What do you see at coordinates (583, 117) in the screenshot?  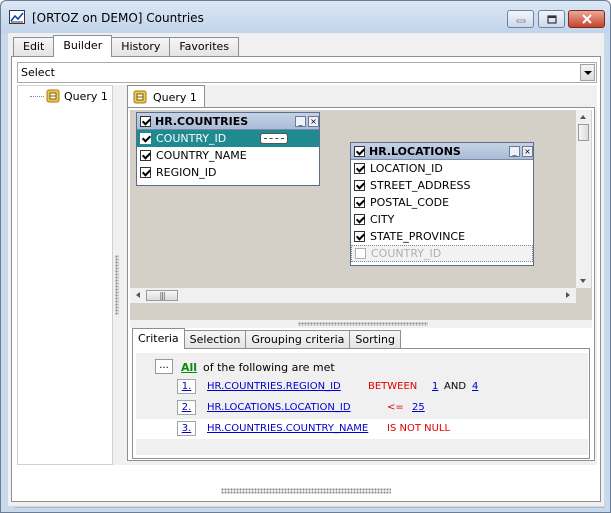 I see `scroll-up-icon` at bounding box center [583, 117].